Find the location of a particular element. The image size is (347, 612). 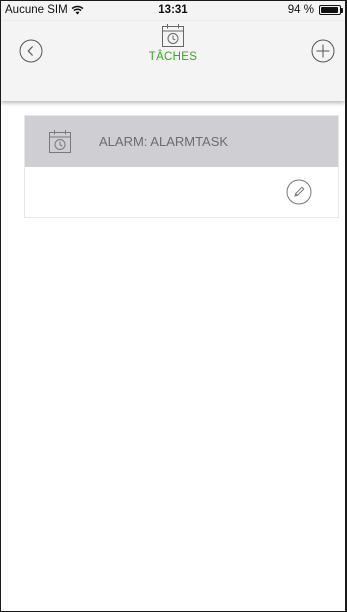

task-name: ALARM: ALARMTASK is located at coordinates (164, 141).